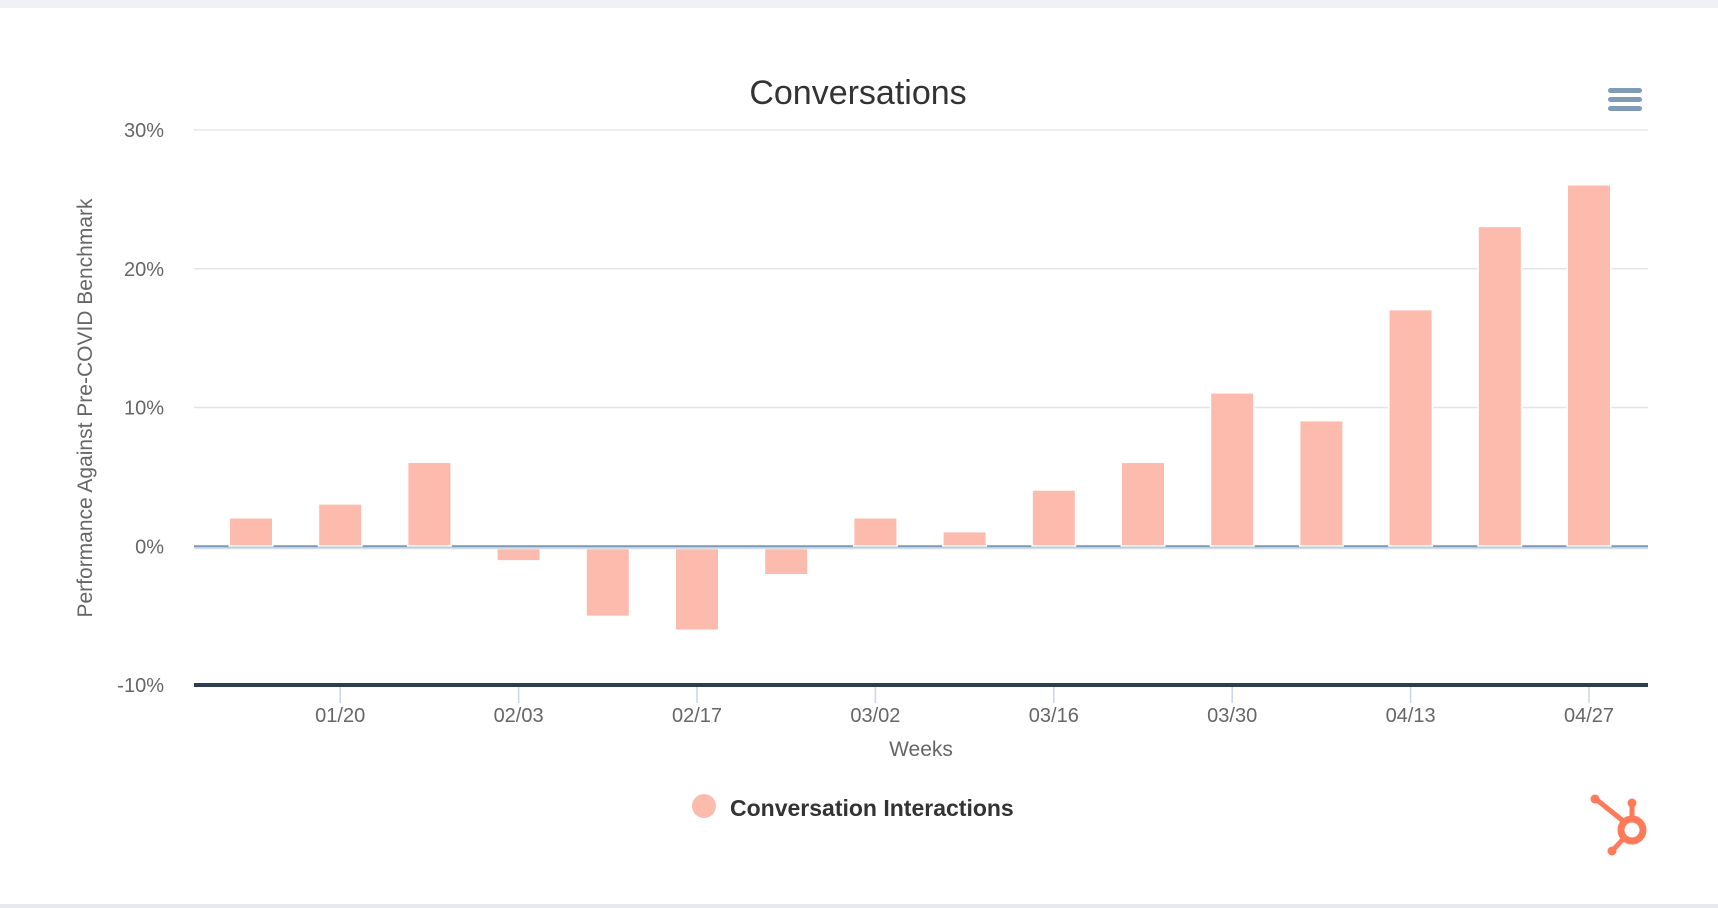  What do you see at coordinates (704, 806) in the screenshot?
I see `legend-marker` at bounding box center [704, 806].